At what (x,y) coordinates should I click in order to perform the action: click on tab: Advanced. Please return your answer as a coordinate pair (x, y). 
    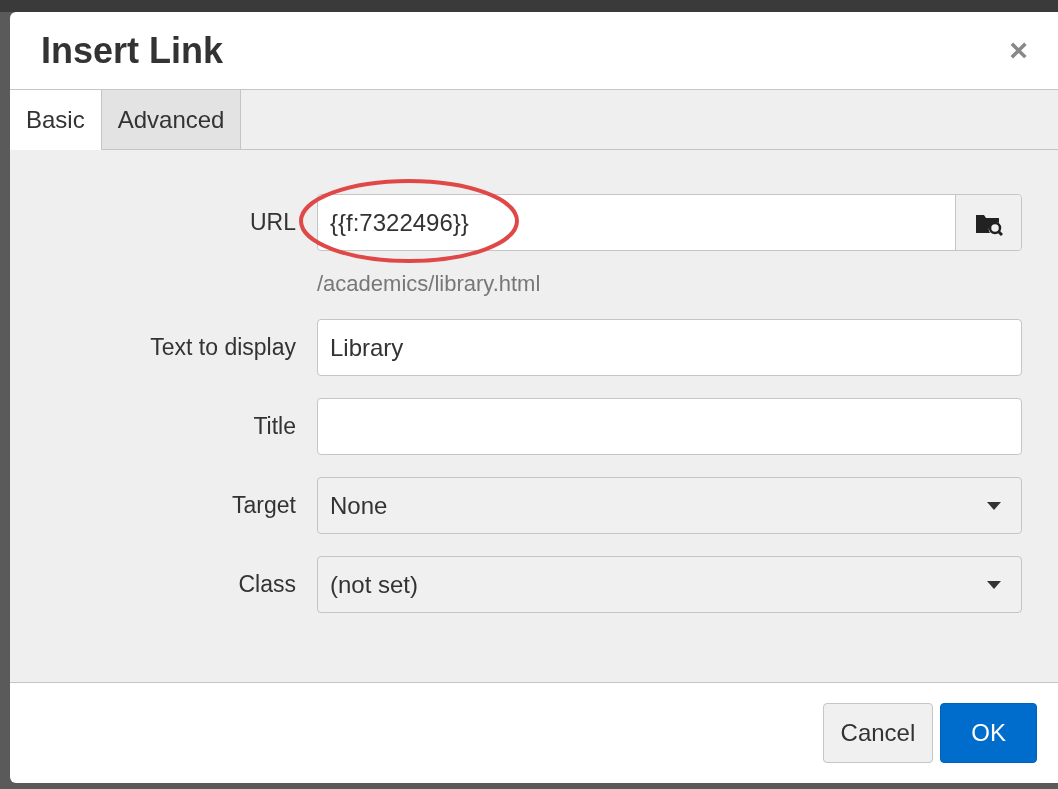
    Looking at the image, I should click on (171, 119).